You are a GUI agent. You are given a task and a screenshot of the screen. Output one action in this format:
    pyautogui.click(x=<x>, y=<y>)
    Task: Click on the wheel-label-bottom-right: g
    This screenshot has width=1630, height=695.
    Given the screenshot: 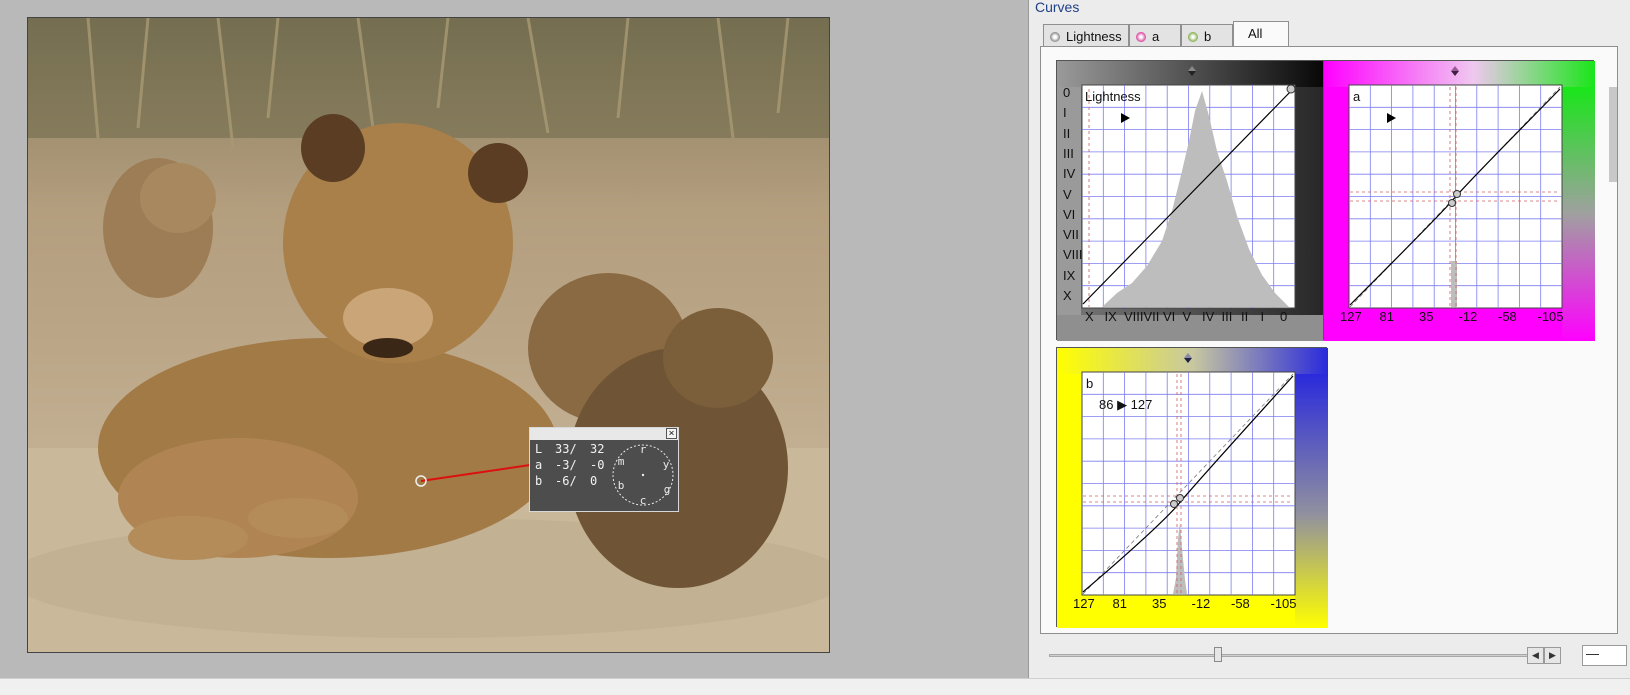 What is the action you would take?
    pyautogui.click(x=667, y=489)
    